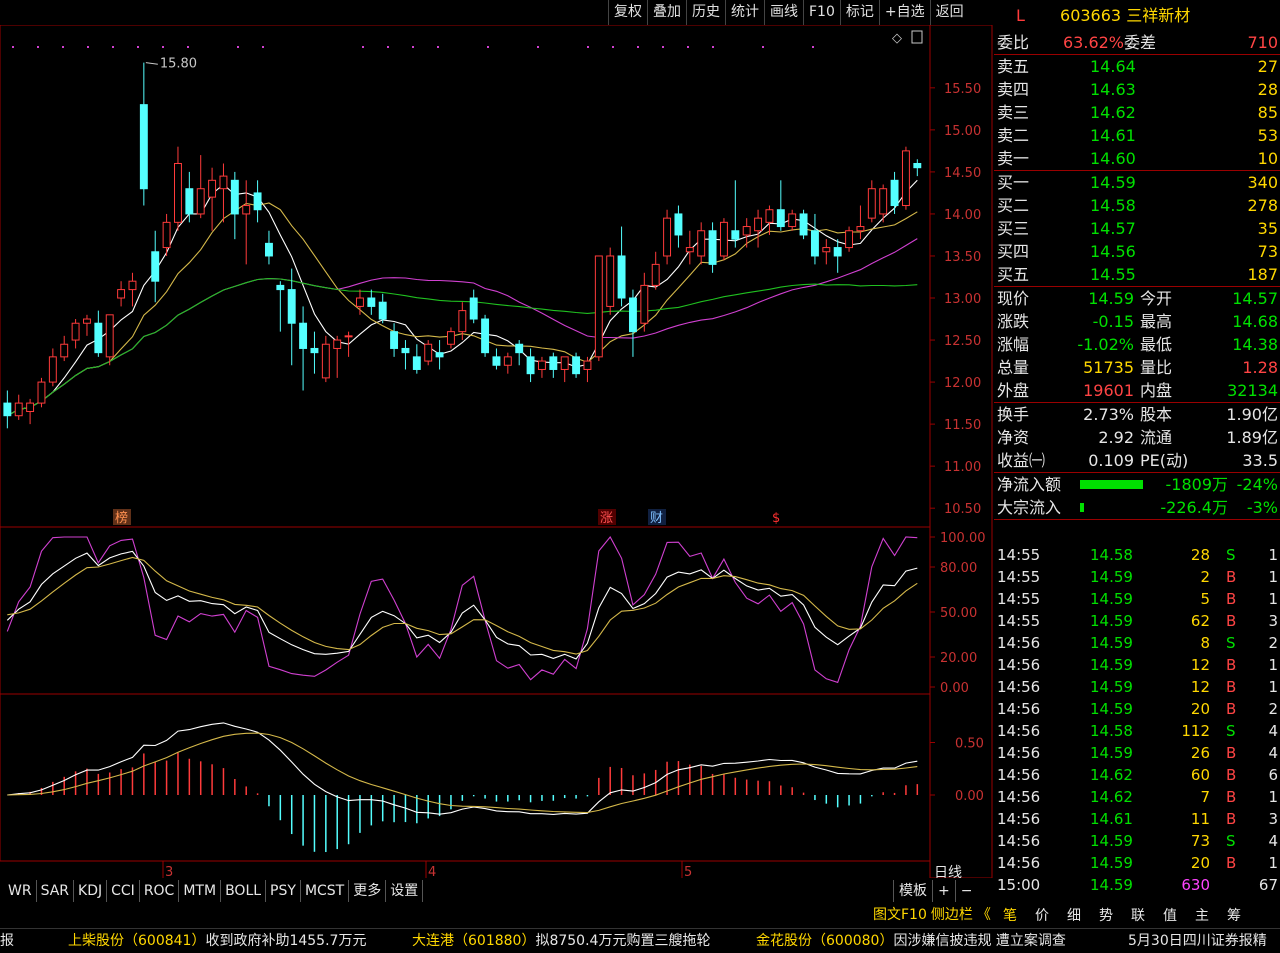 This screenshot has width=1280, height=953. Describe the element at coordinates (1137, 89) in the screenshot. I see `asks-row: 卖四 14.63 28` at that location.